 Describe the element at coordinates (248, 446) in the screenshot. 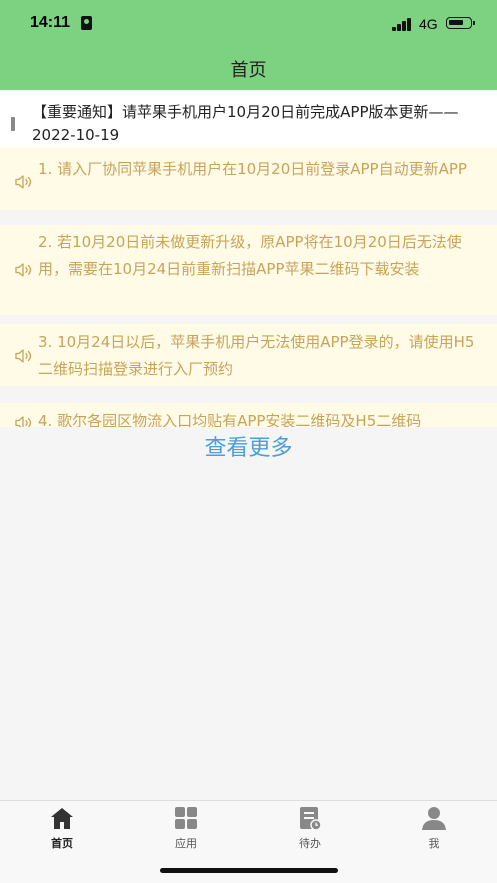

I see `view-more-link: 查看更多` at that location.